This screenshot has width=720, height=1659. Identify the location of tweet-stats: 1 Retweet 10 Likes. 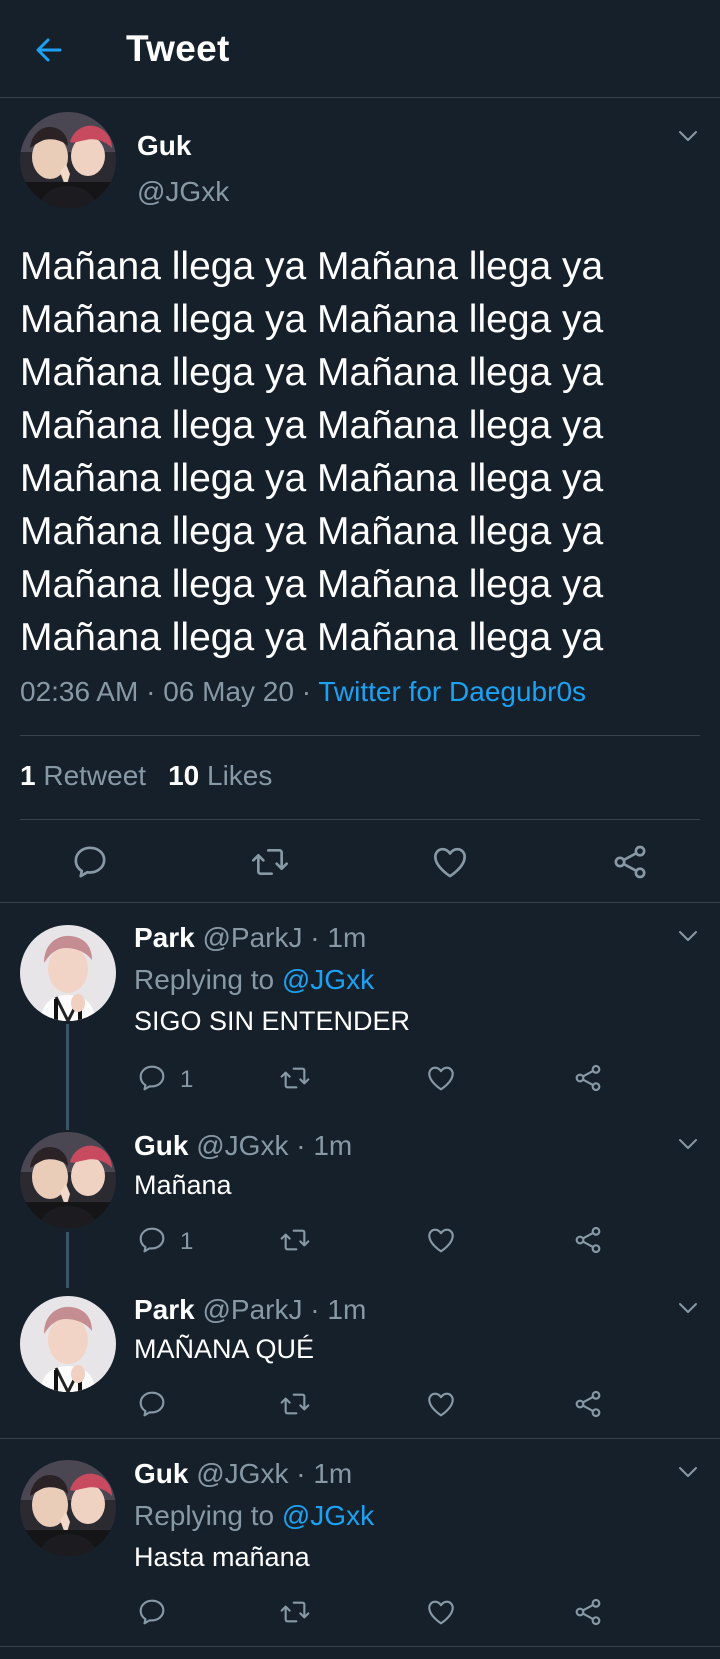
(146, 776).